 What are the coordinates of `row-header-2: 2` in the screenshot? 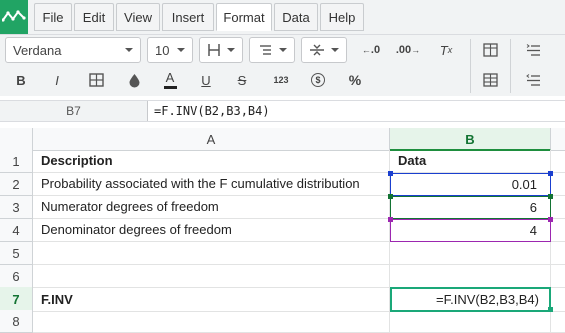 It's located at (16, 184).